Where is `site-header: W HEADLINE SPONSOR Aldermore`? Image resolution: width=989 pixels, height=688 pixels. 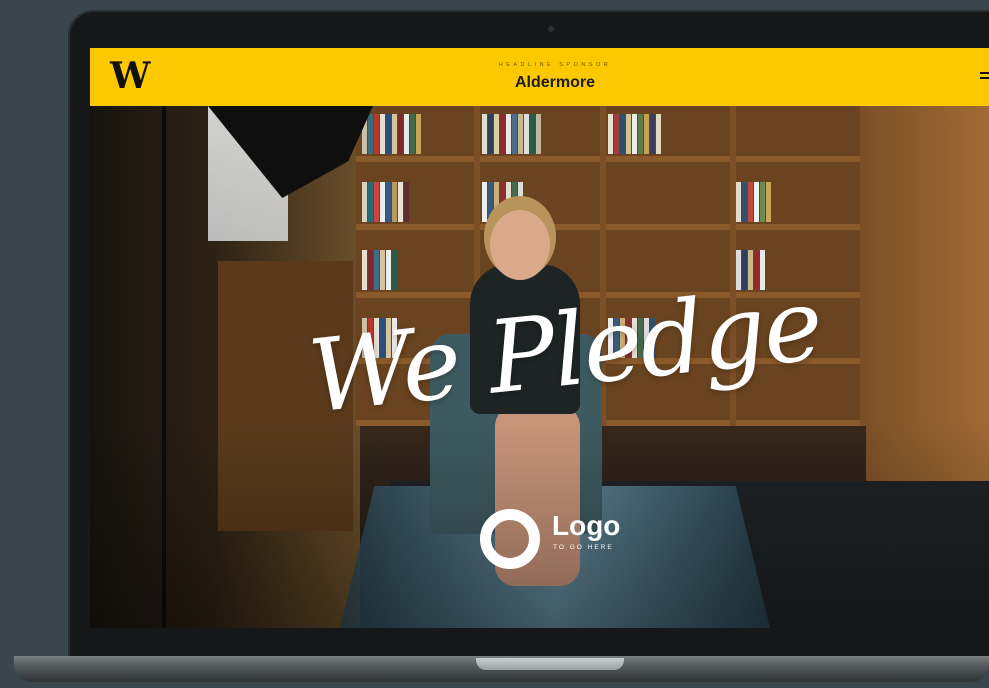
site-header: W HEADLINE SPONSOR Aldermore is located at coordinates (539, 77).